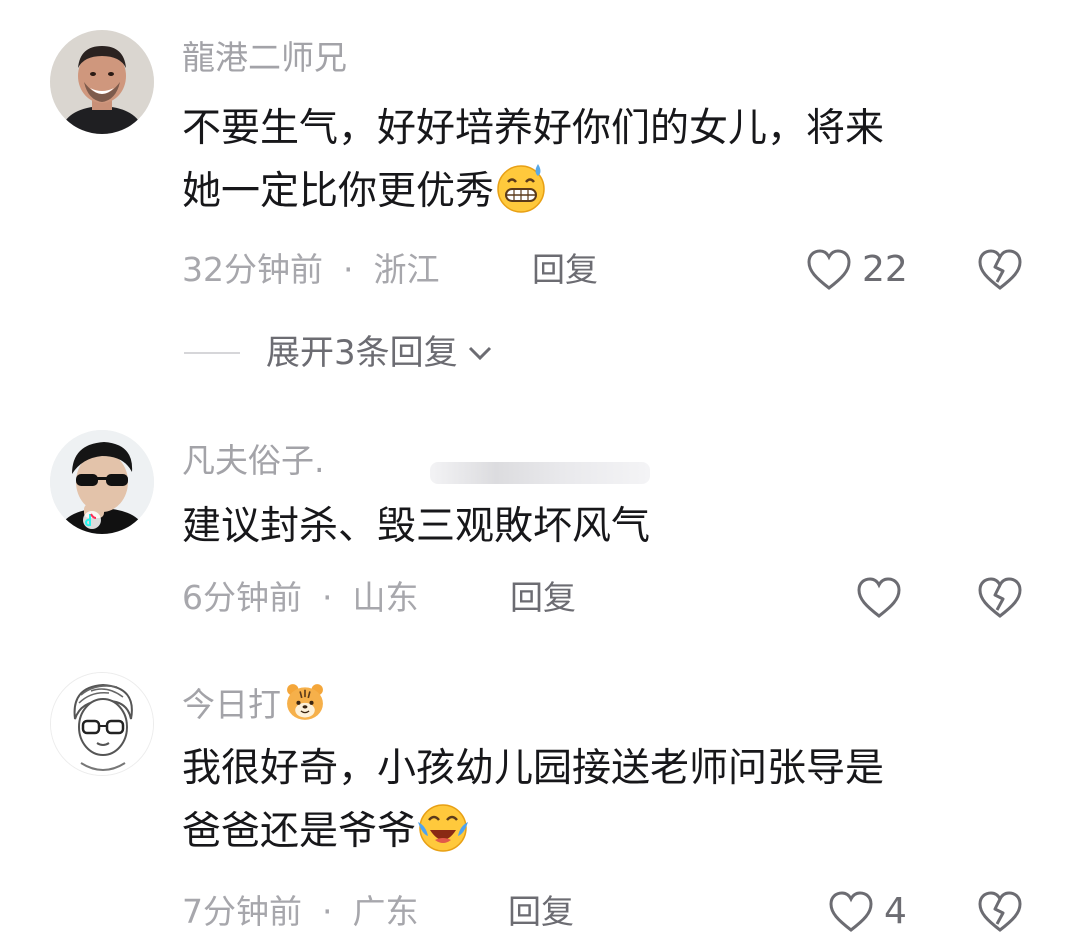 The image size is (1080, 936). I want to click on comment-text-line: 她一定比你更优秀, so click(338, 191).